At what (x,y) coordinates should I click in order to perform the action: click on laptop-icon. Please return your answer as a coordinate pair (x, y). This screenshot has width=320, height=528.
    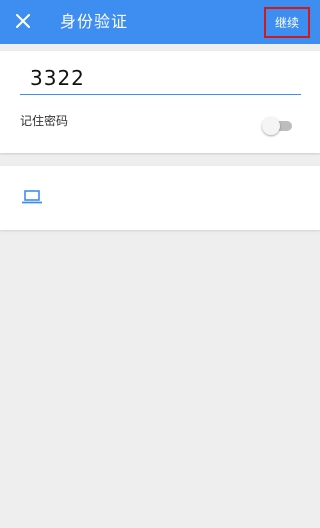
    Looking at the image, I should click on (32, 197).